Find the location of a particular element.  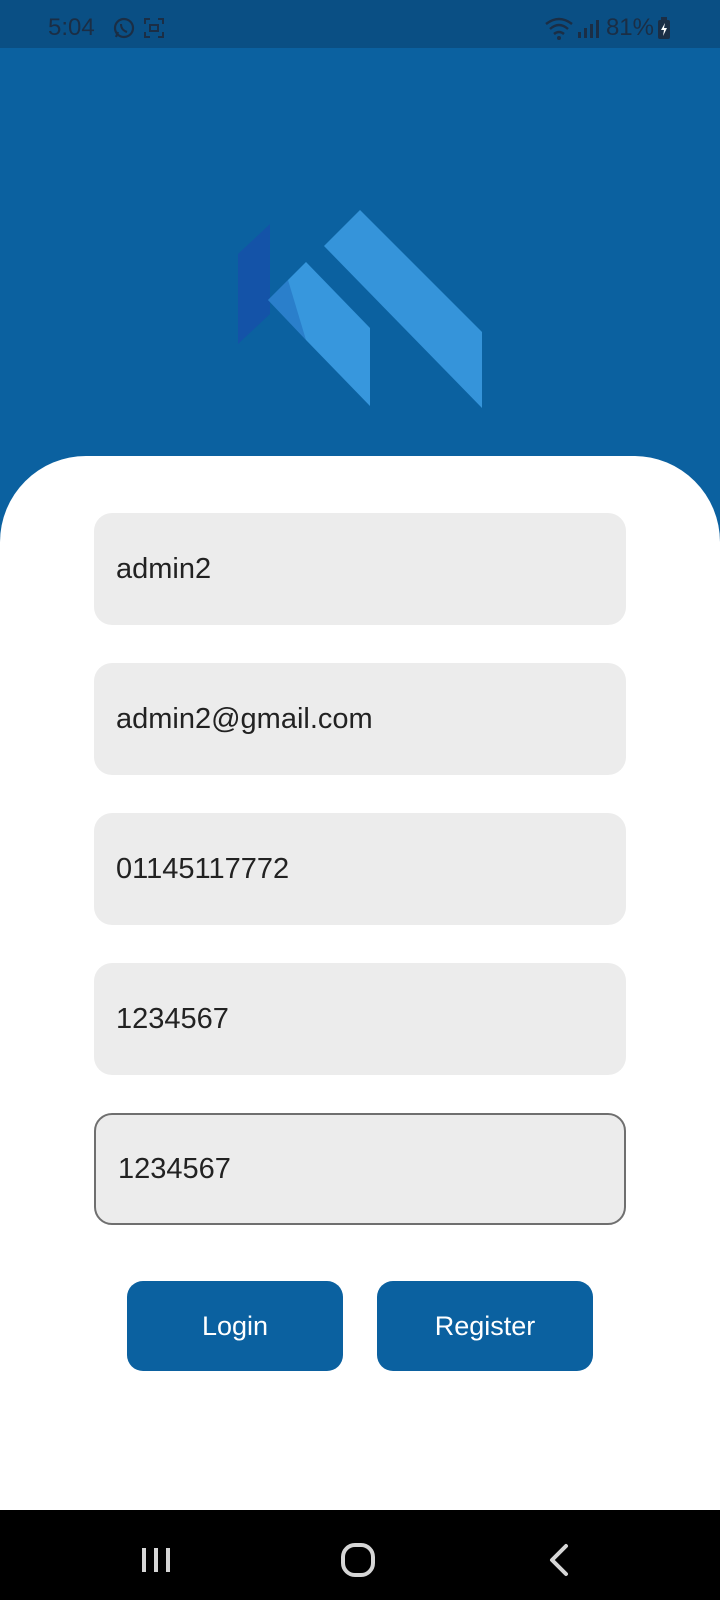

recent-apps-icon is located at coordinates (156, 1560).